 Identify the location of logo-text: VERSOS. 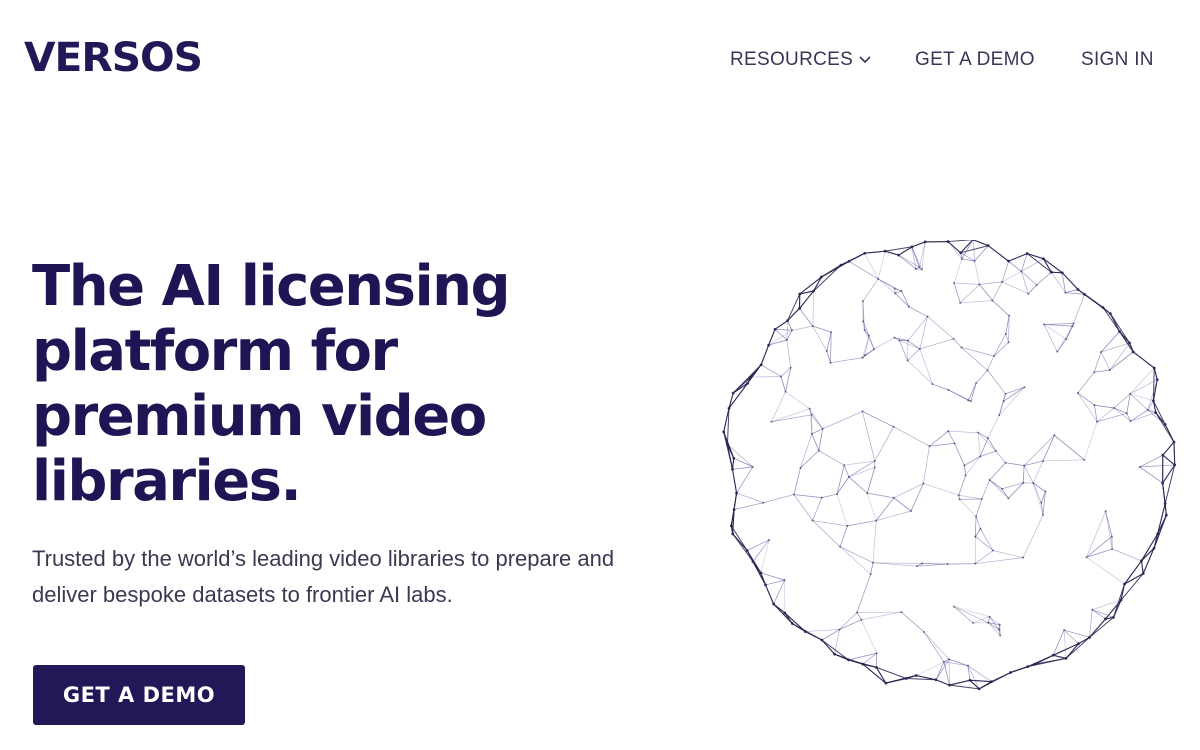
(113, 56).